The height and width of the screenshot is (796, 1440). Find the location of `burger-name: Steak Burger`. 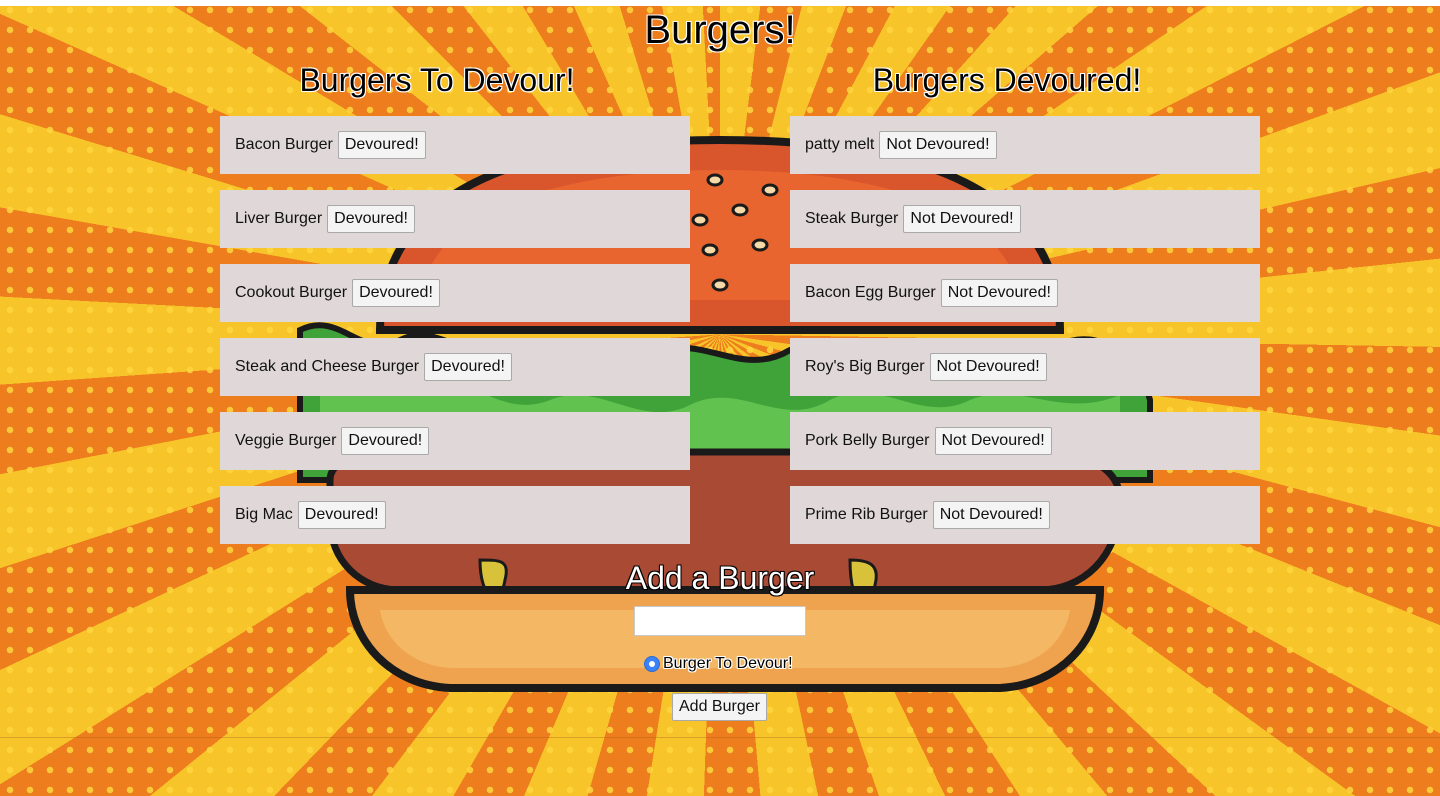

burger-name: Steak Burger is located at coordinates (852, 218).